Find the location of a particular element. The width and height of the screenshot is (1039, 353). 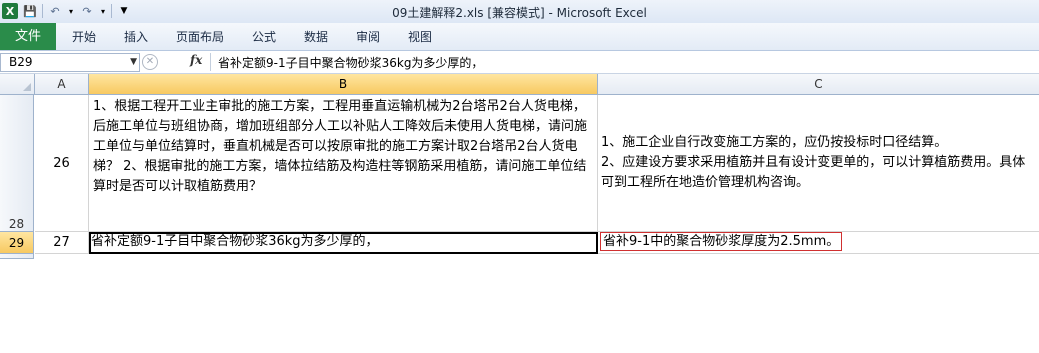

tab-formulas: 公式 is located at coordinates (264, 37).